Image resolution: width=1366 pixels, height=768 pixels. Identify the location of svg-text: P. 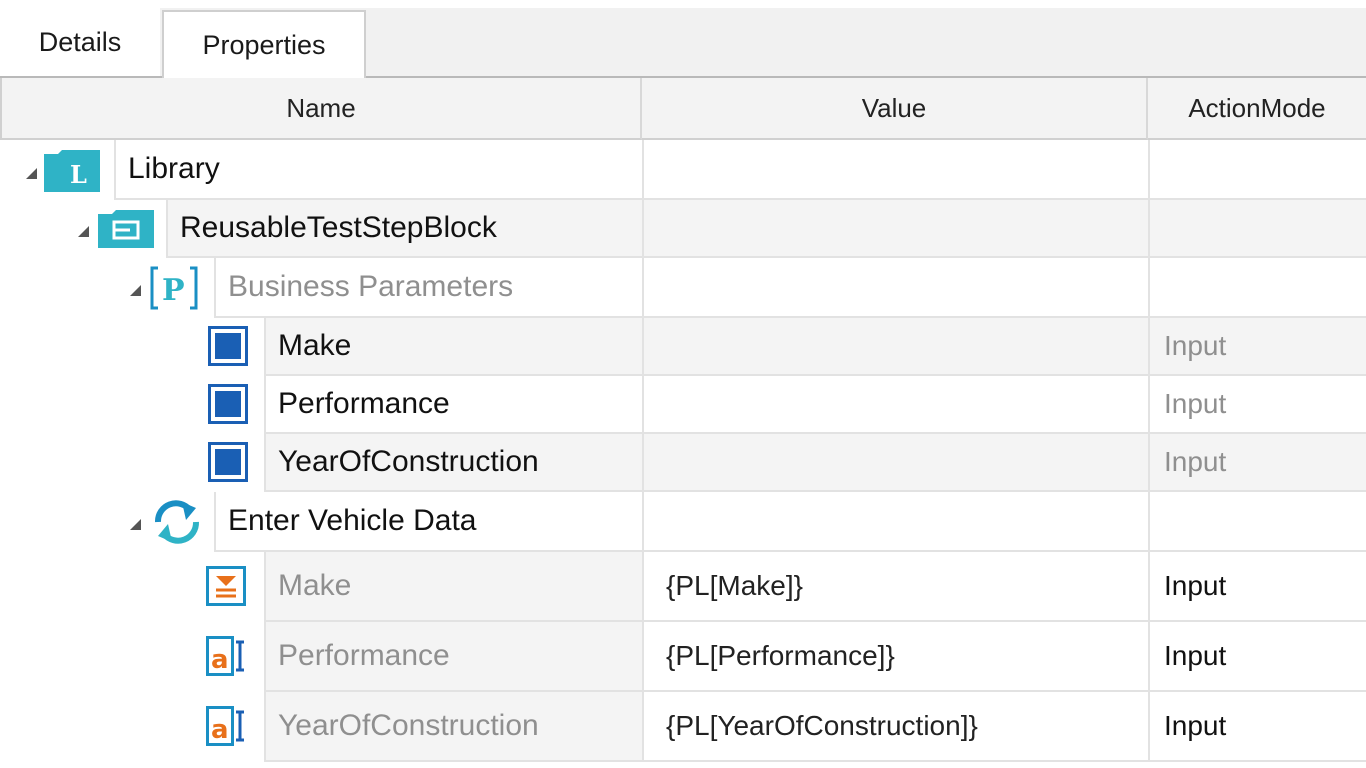
(173, 290).